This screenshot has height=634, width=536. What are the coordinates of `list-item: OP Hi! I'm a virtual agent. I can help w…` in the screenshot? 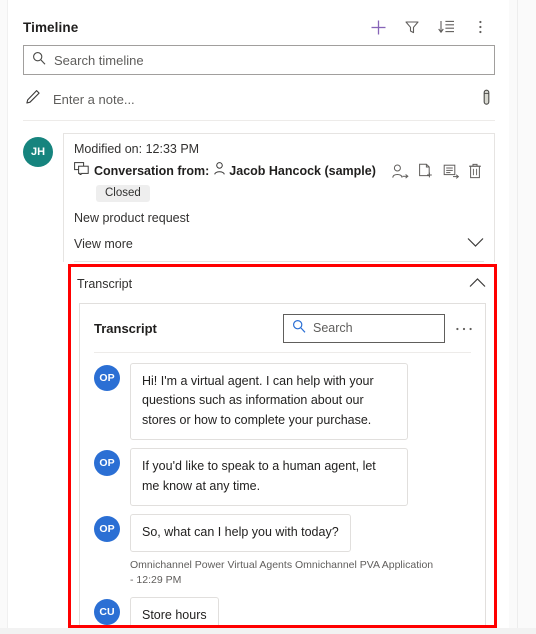 It's located at (284, 402).